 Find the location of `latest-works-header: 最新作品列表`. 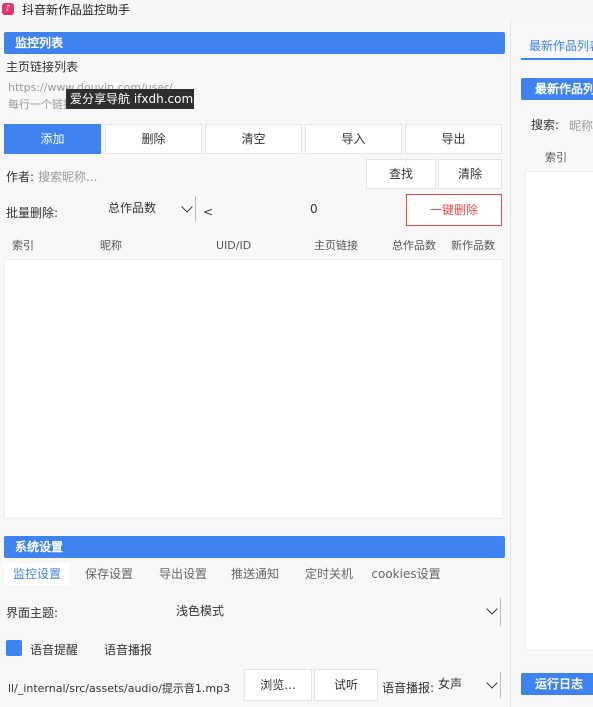

latest-works-header: 最新作品列表 is located at coordinates (557, 89).